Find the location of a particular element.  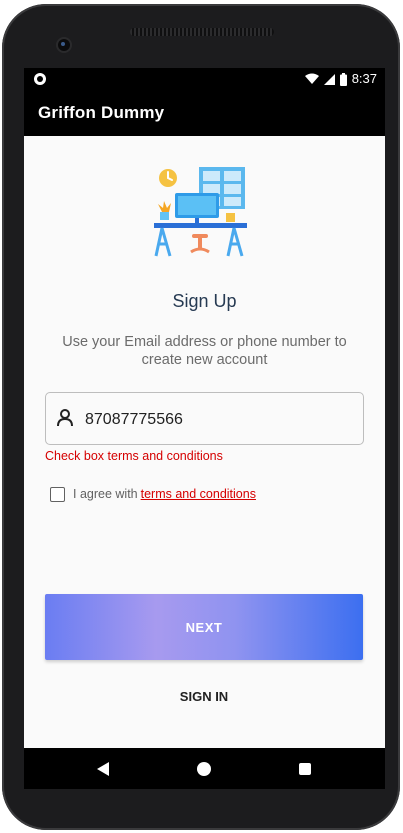

status-time: 8:37 is located at coordinates (364, 78).